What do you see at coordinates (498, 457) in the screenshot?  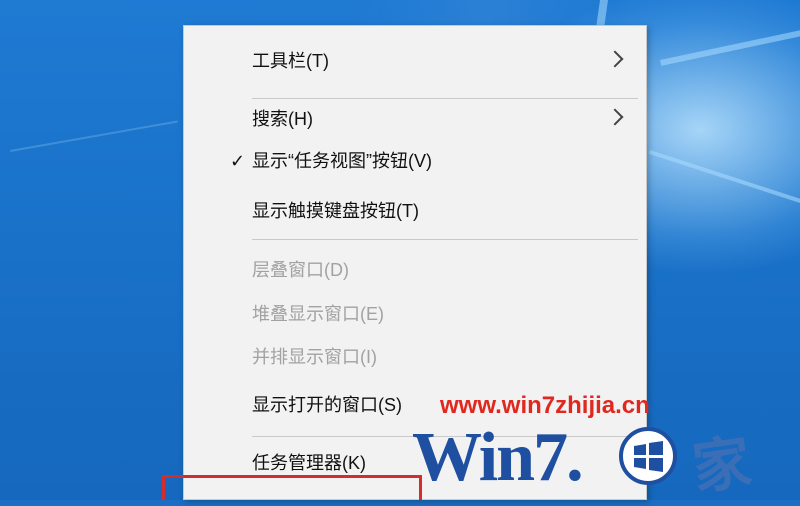 I see `watermark-brand: Win7.` at bounding box center [498, 457].